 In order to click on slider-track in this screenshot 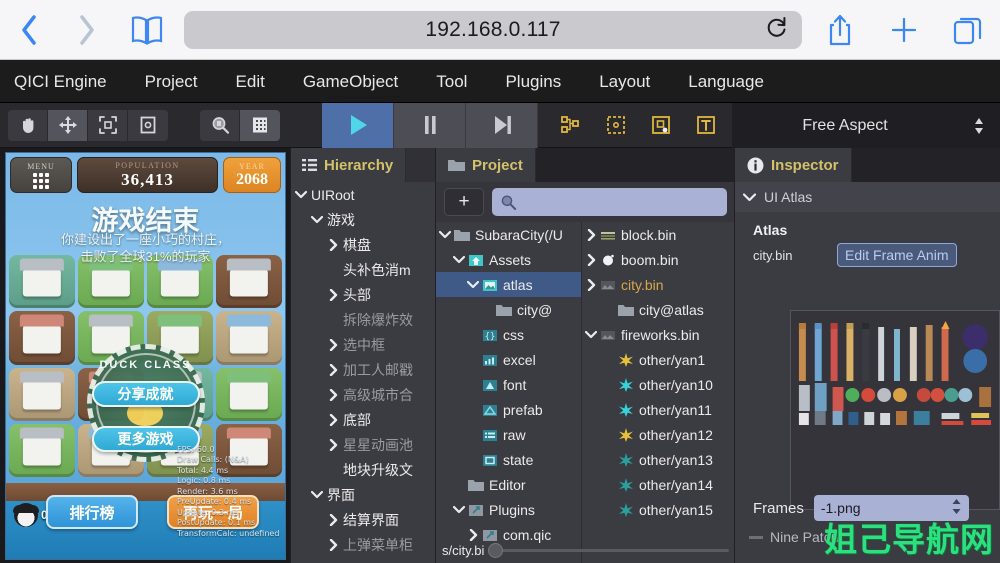, I will do `click(608, 550)`.